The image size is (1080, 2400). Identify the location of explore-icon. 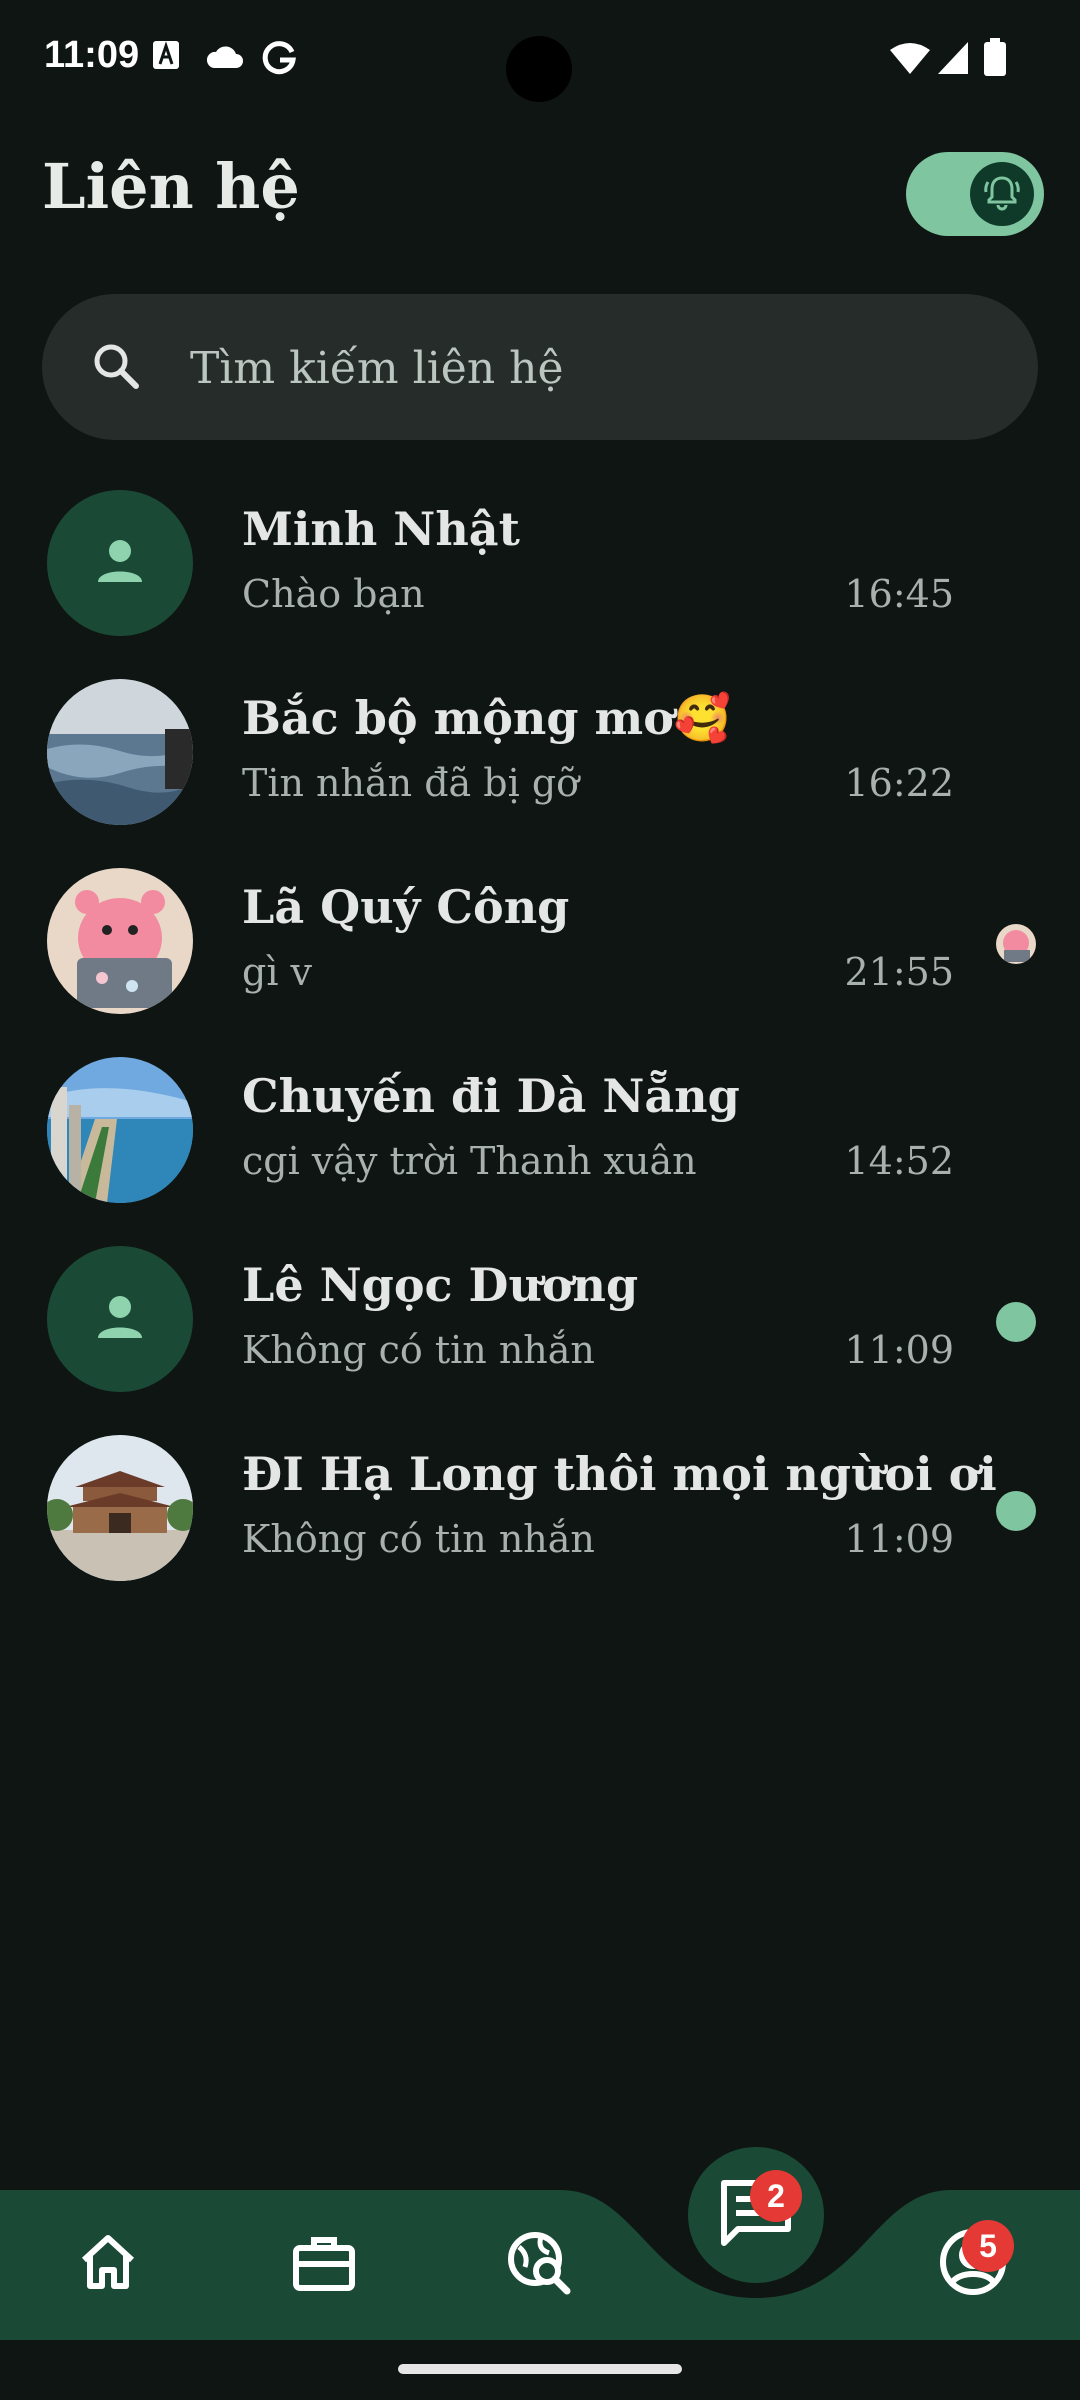
(540, 2264).